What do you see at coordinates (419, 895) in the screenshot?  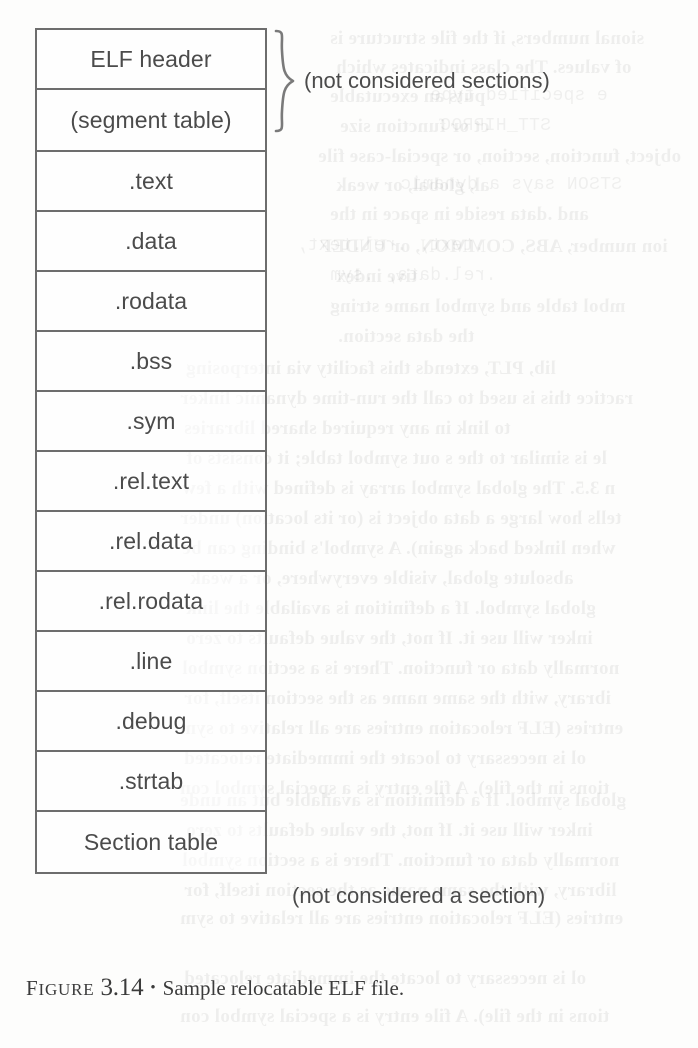 I see `not-considered-a-section-note: (not considered a section)` at bounding box center [419, 895].